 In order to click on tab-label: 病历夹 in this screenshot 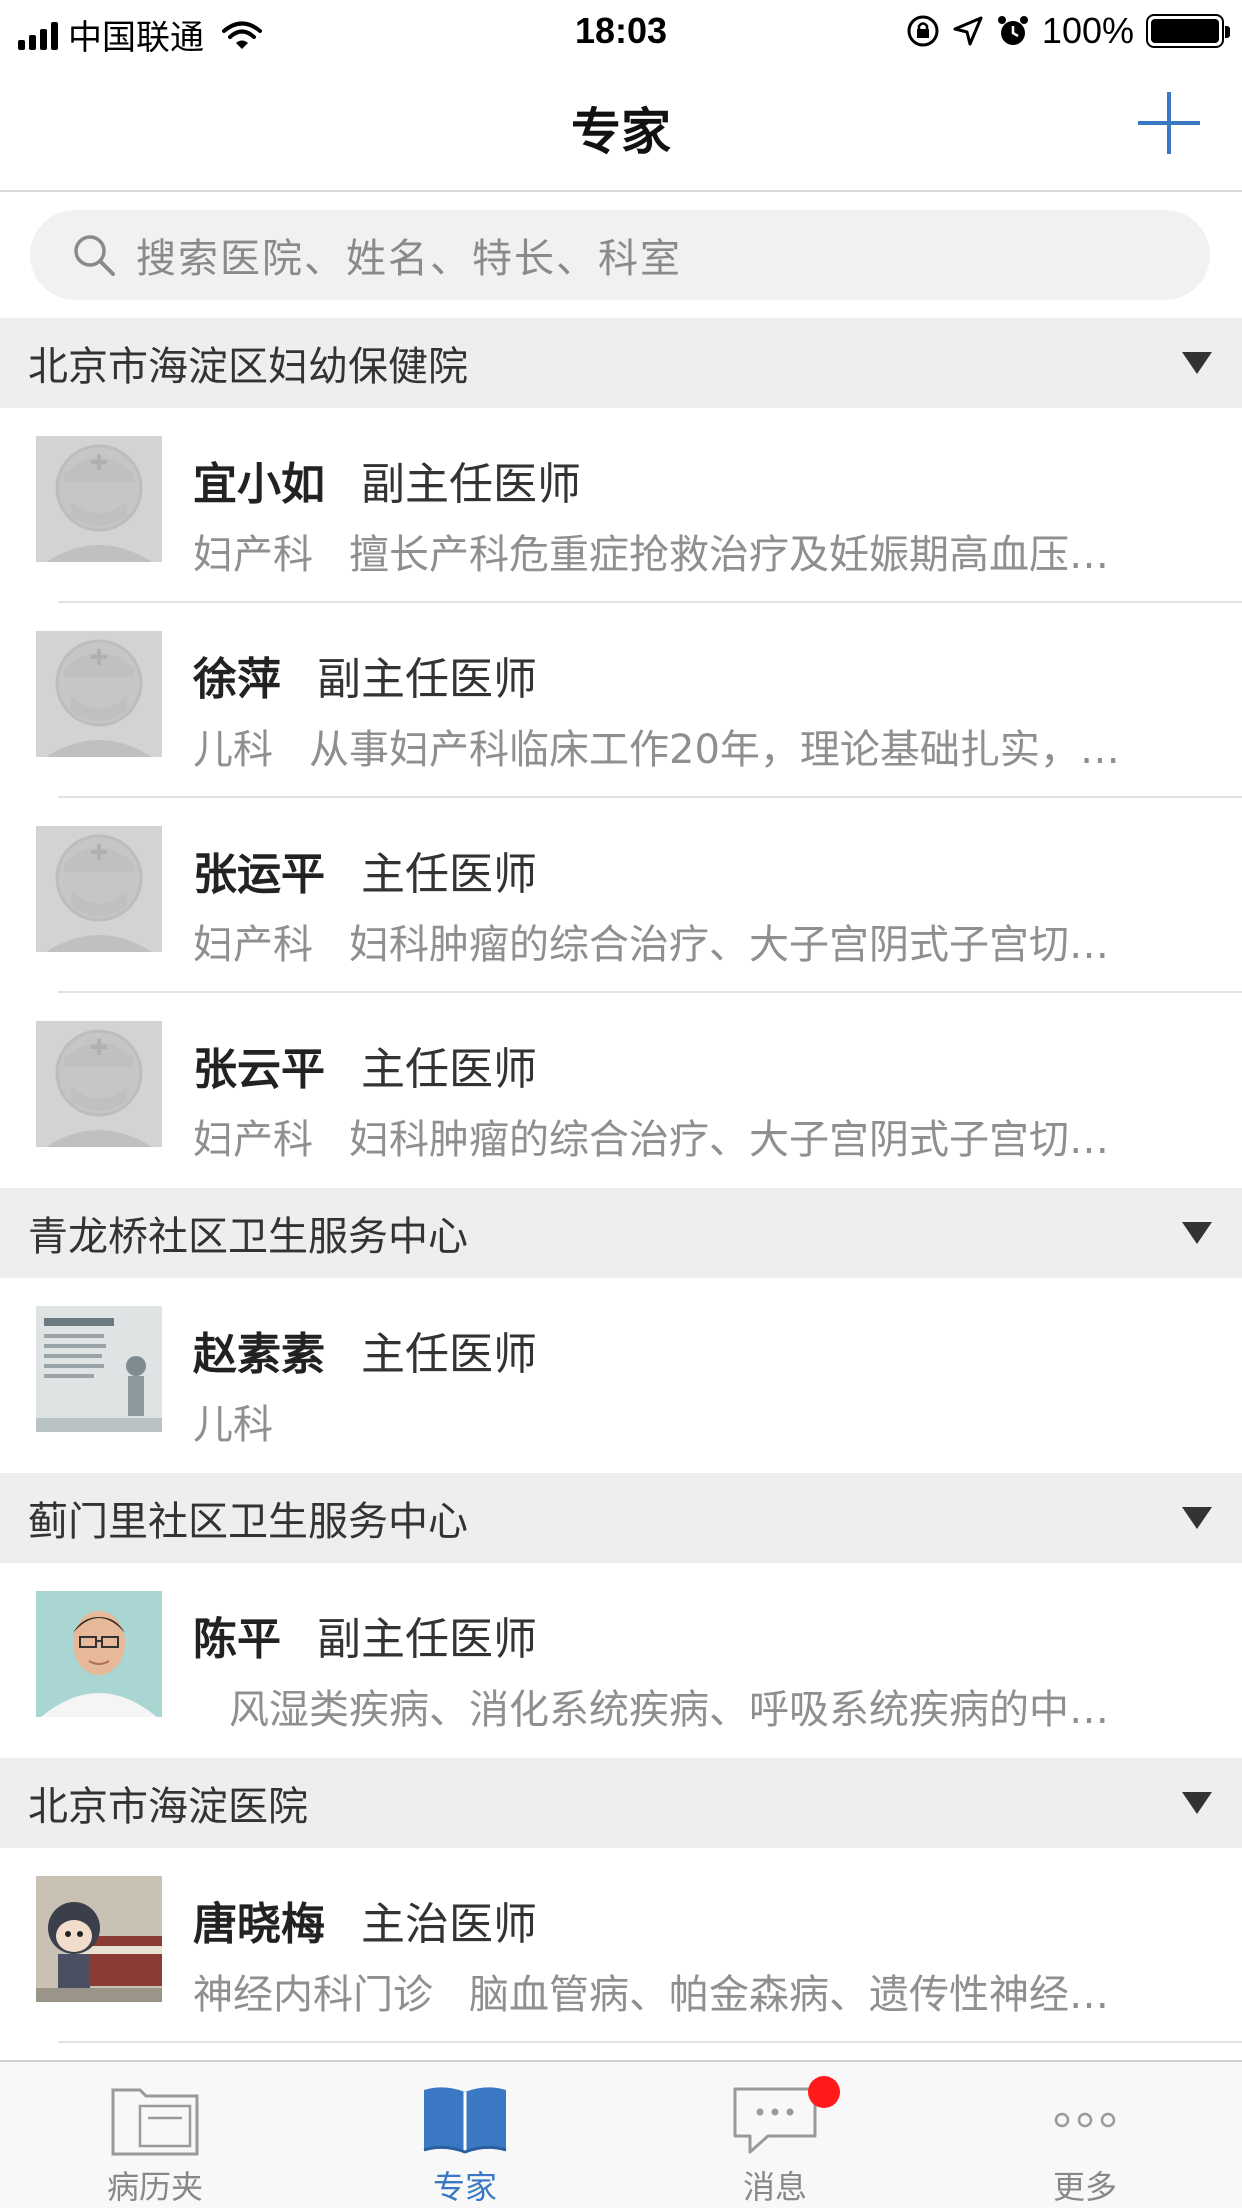, I will do `click(154, 2187)`.